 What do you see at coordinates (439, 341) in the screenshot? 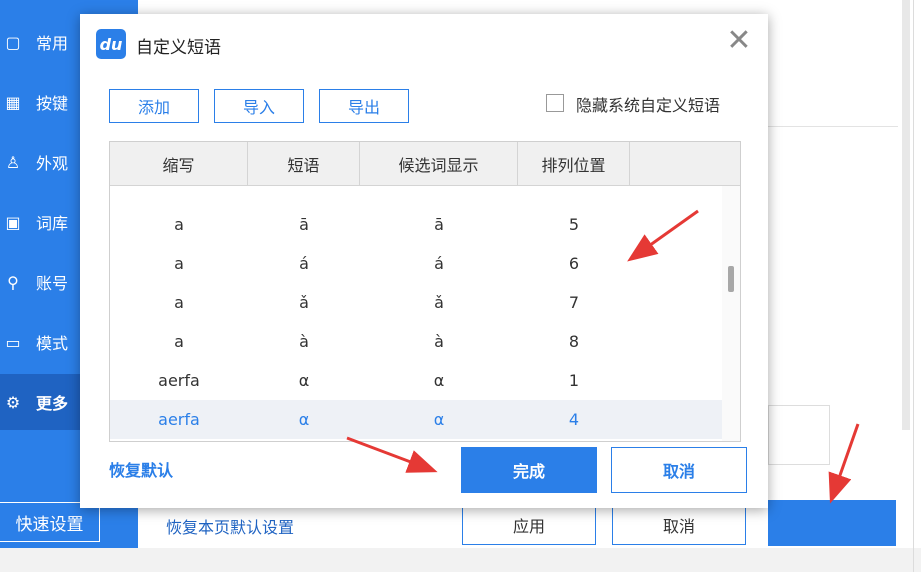
I see `cell-candidate: à` at bounding box center [439, 341].